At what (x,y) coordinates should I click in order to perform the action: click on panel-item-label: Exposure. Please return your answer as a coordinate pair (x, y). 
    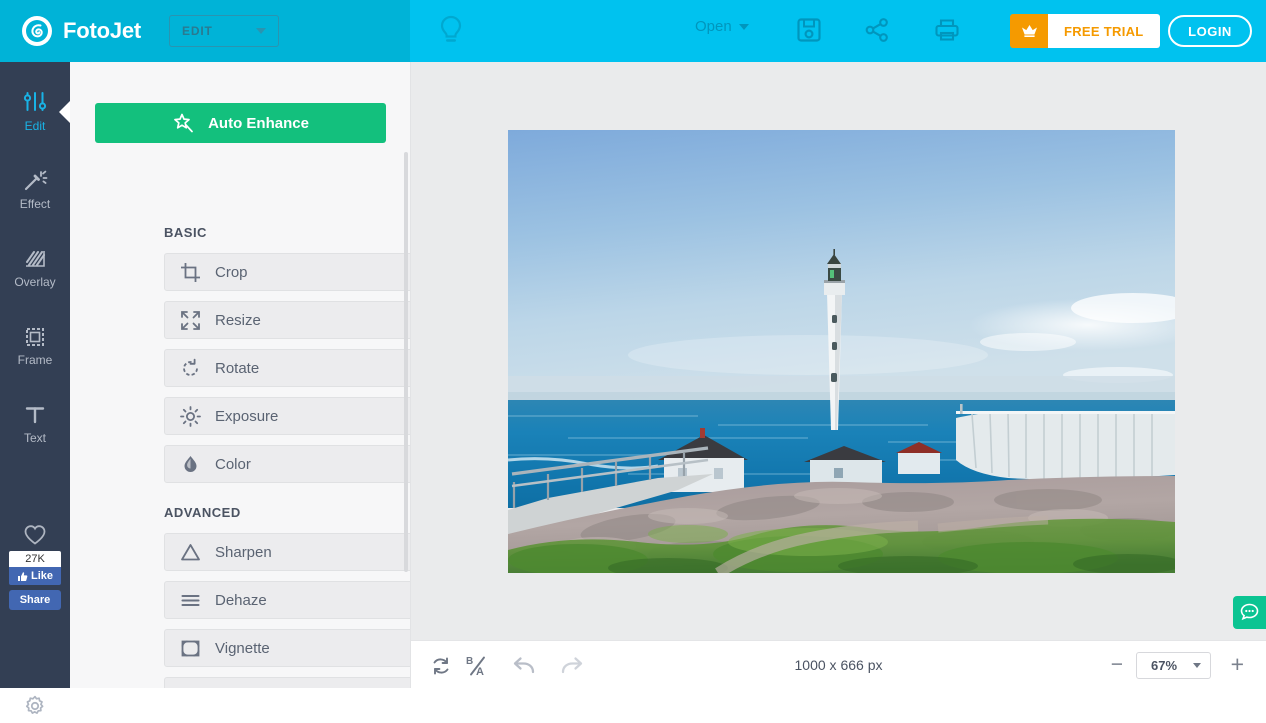
    Looking at the image, I should click on (247, 416).